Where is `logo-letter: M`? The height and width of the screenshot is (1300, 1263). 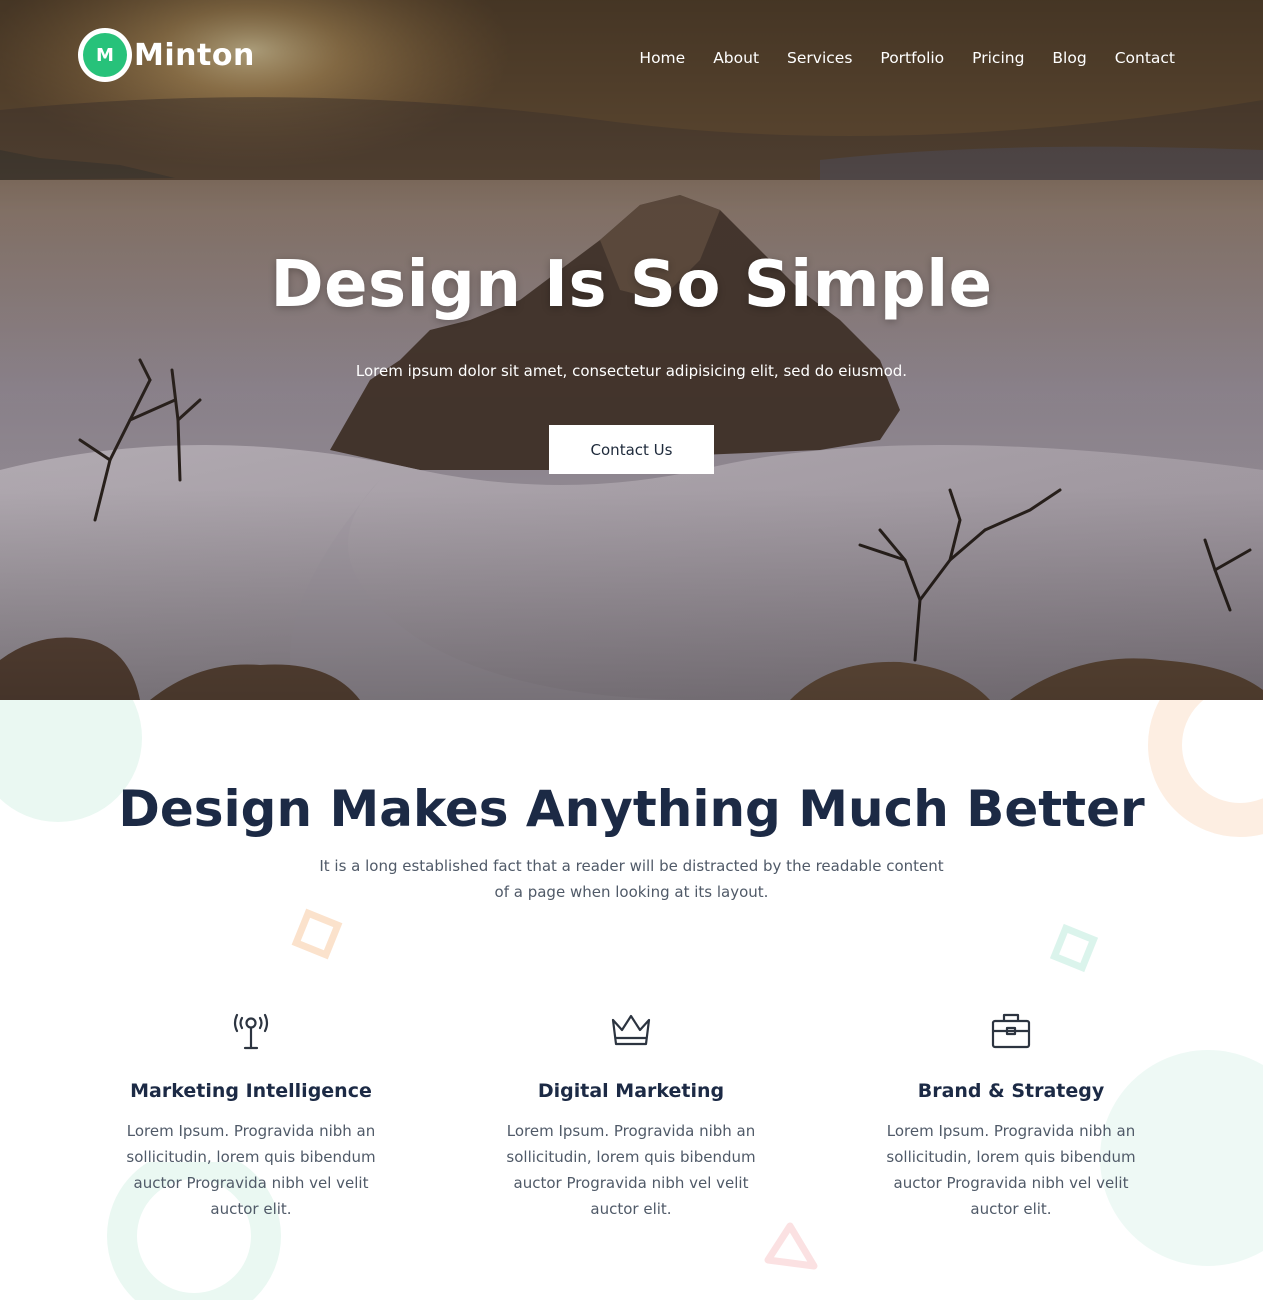
logo-letter: M is located at coordinates (105, 55).